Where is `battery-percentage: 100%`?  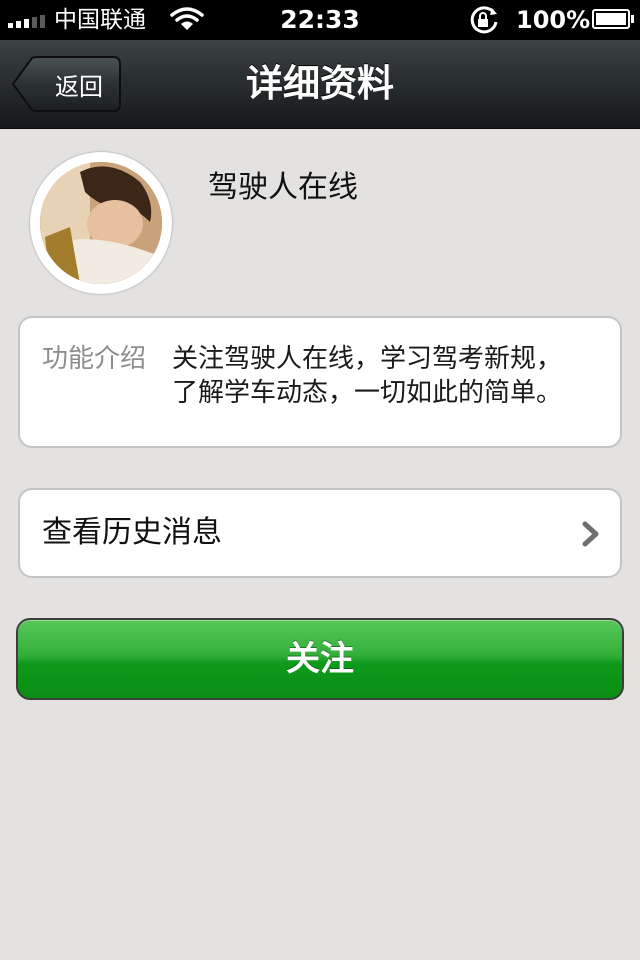 battery-percentage: 100% is located at coordinates (553, 20).